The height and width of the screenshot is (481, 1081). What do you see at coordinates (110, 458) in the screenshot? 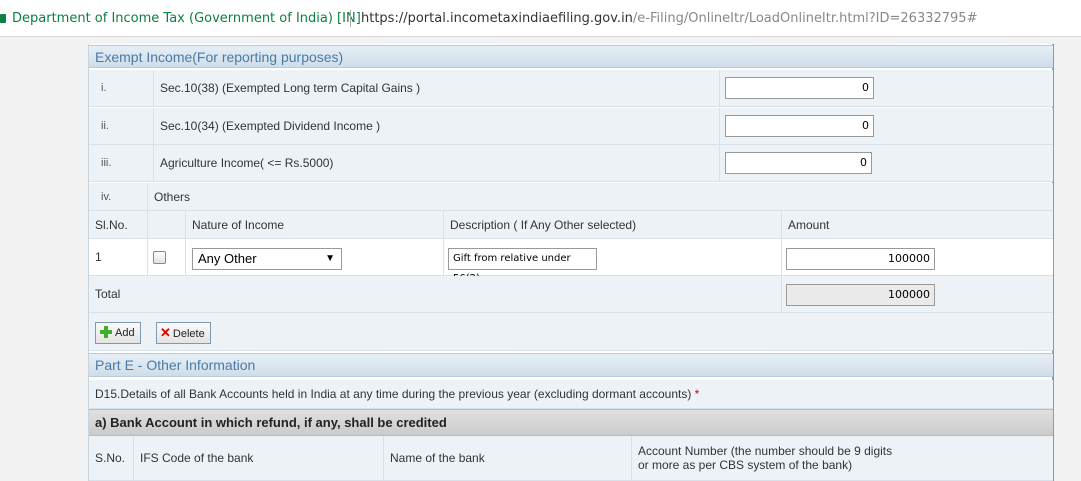
I see `col-sno: S.No.` at bounding box center [110, 458].